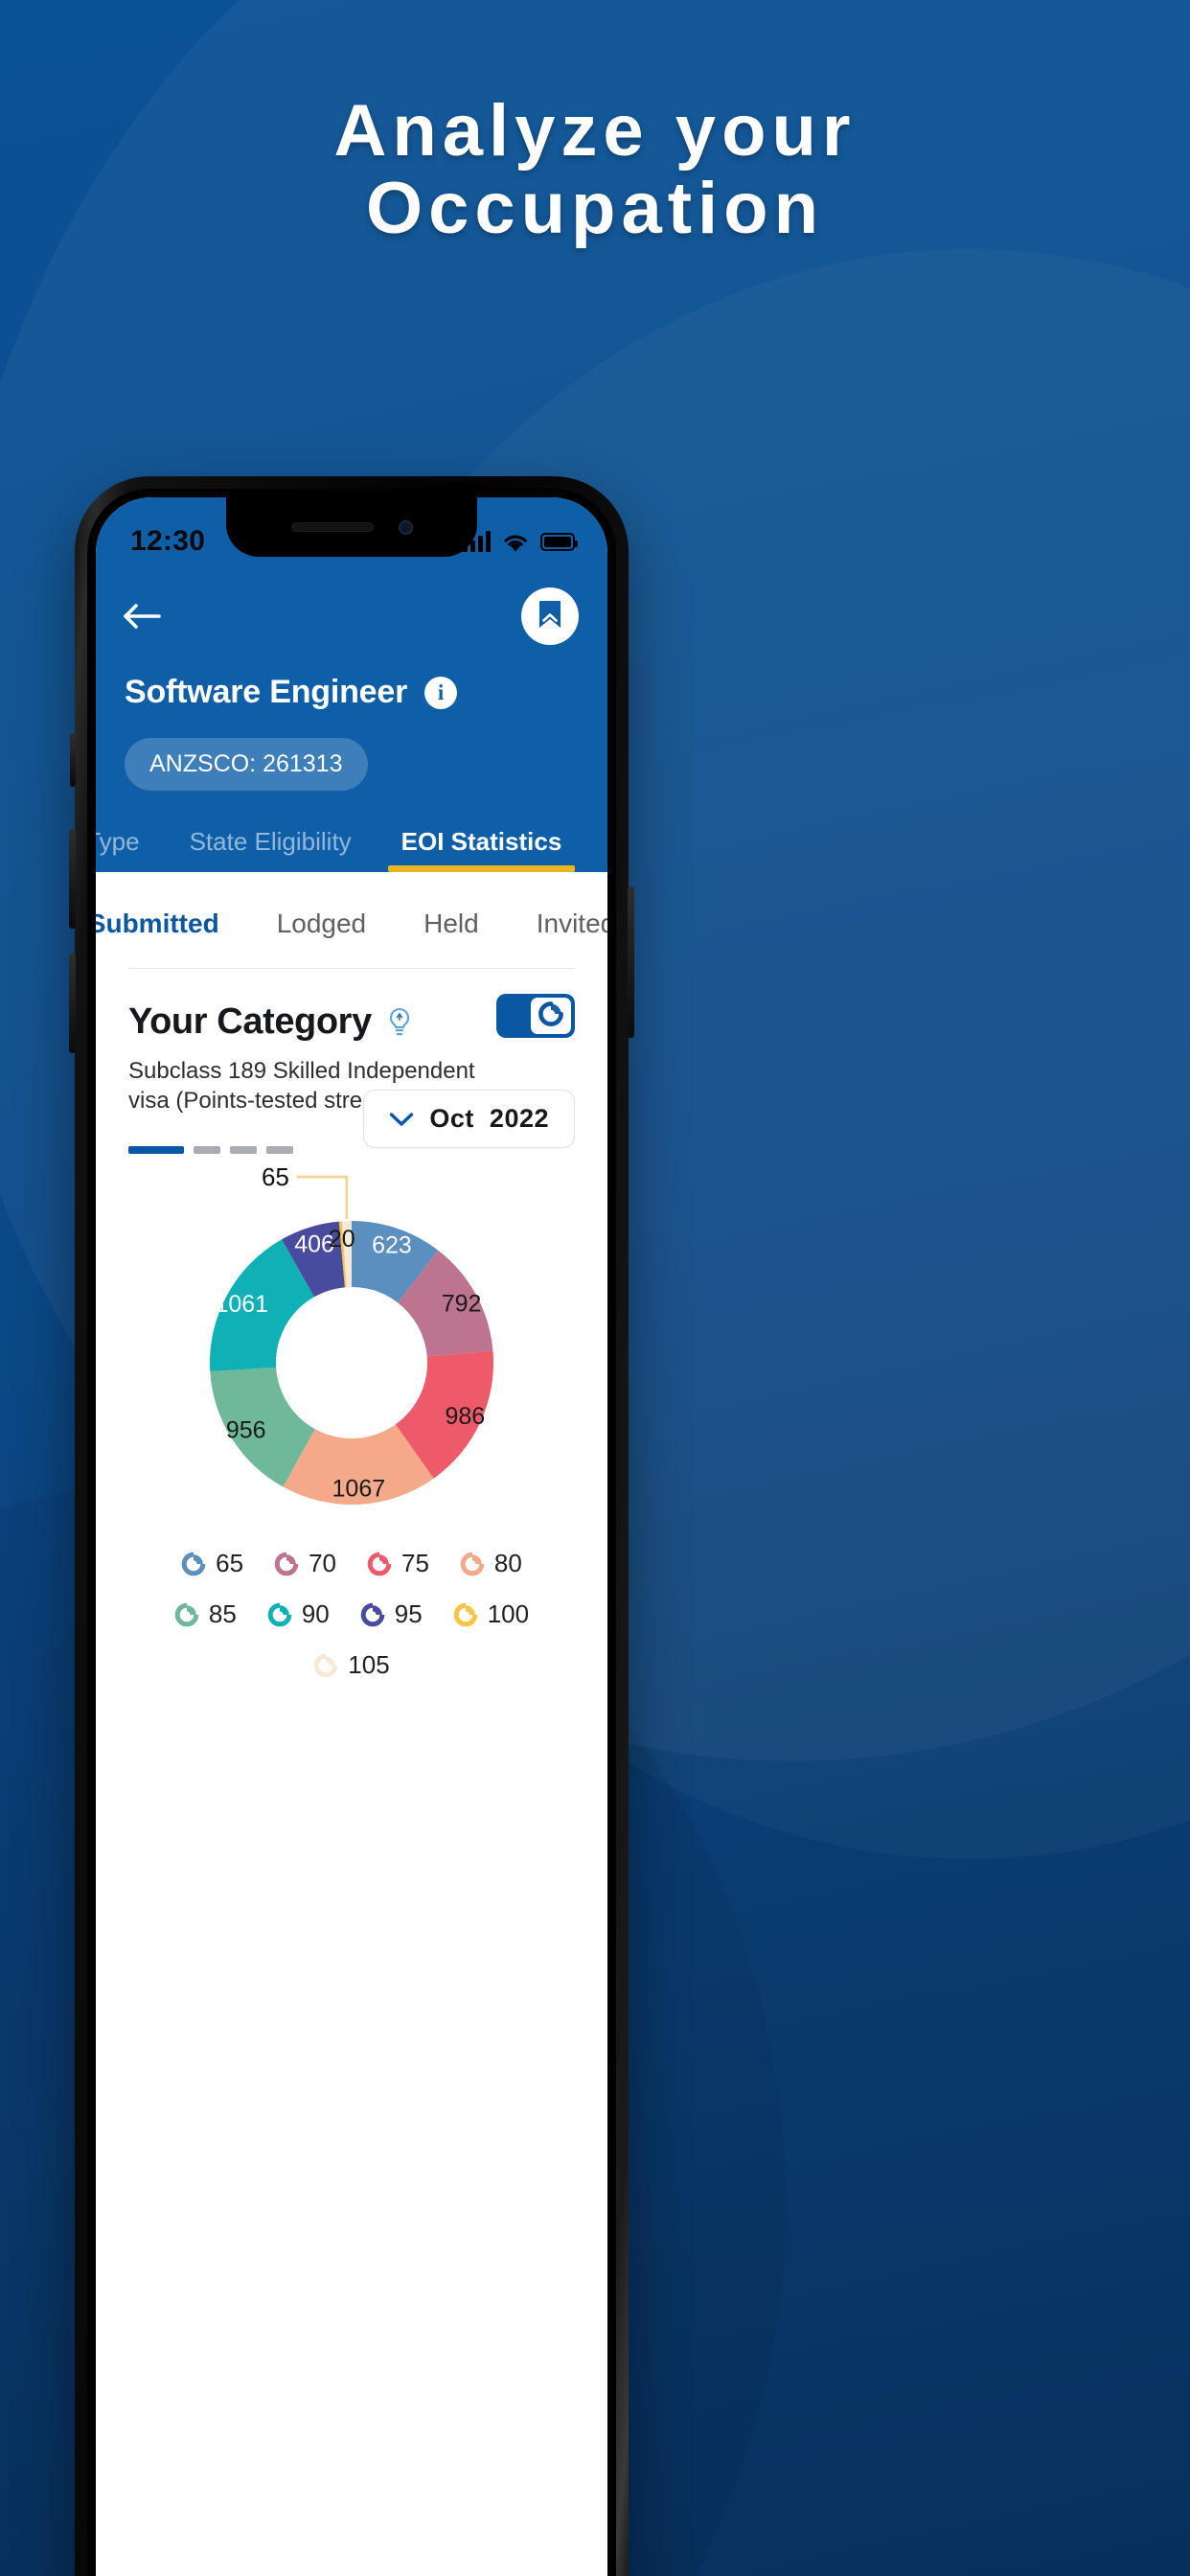  Describe the element at coordinates (242, 1304) in the screenshot. I see `donut-slice-label: 1061` at that location.